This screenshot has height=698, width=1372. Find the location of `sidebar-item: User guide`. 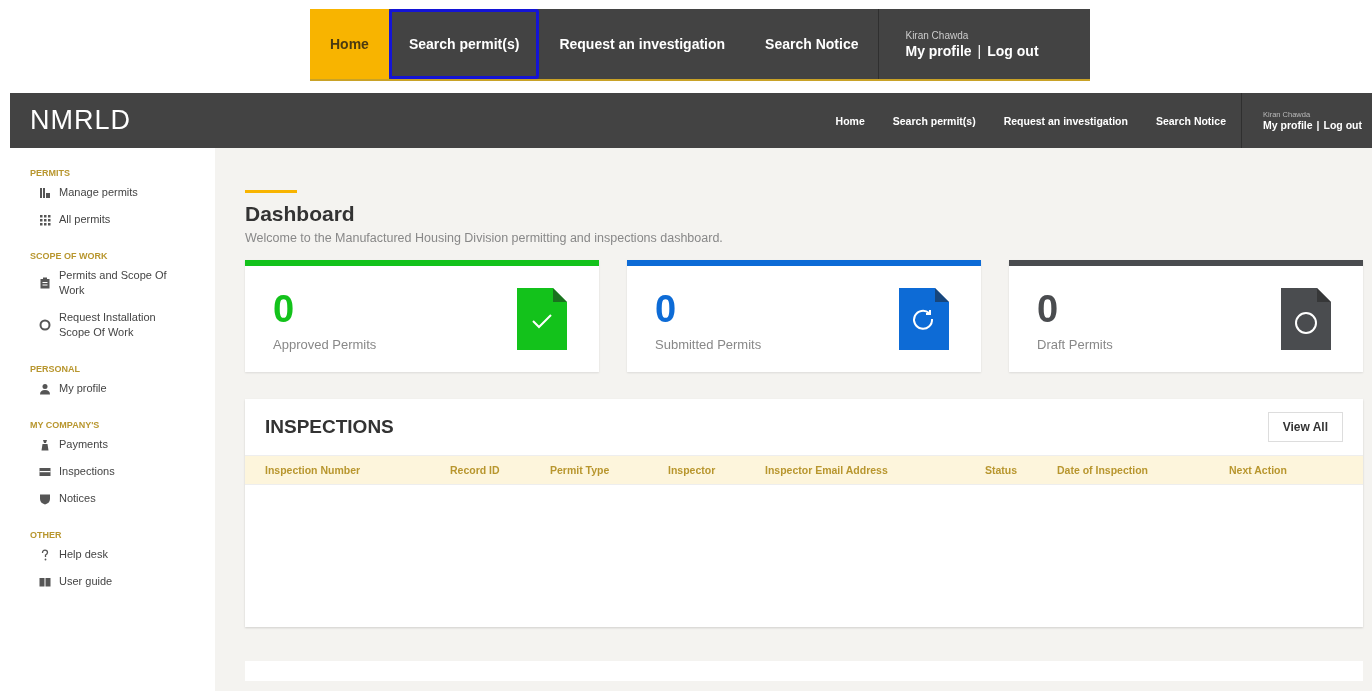

sidebar-item: User guide is located at coordinates (122, 581).